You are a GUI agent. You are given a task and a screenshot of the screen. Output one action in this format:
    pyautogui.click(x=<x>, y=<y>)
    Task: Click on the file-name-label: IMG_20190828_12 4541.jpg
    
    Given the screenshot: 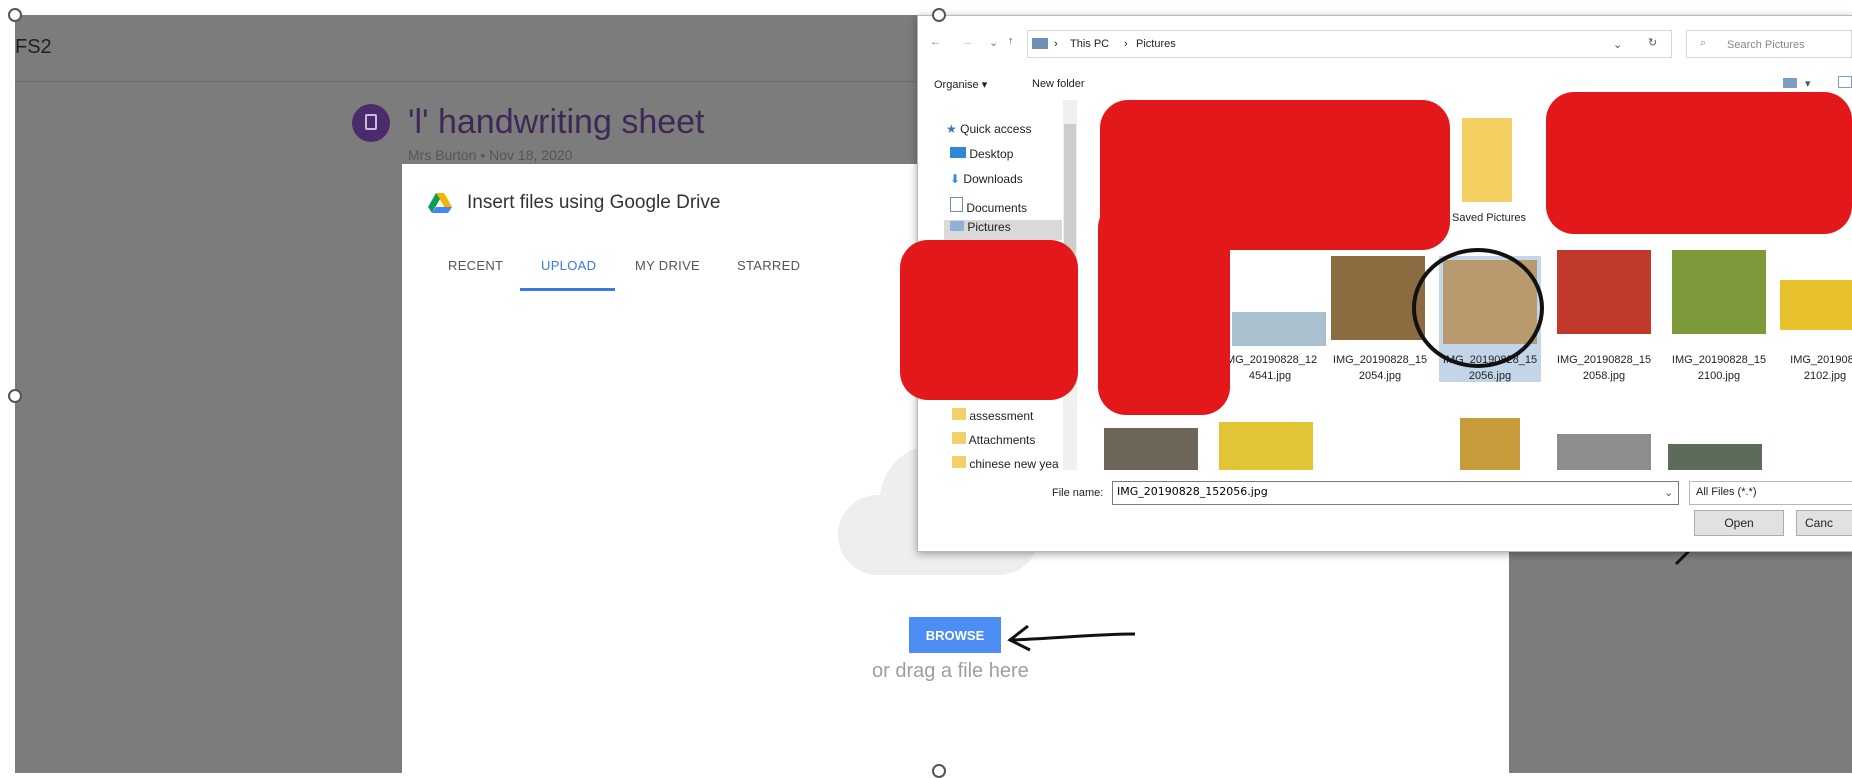 What is the action you would take?
    pyautogui.click(x=1270, y=368)
    